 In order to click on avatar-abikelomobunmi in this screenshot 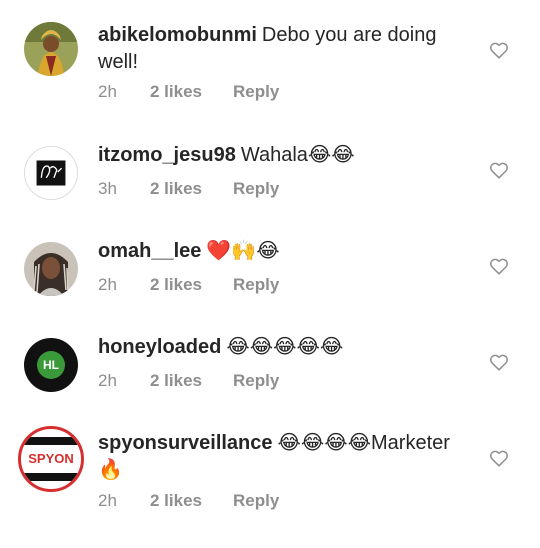, I will do `click(51, 49)`.